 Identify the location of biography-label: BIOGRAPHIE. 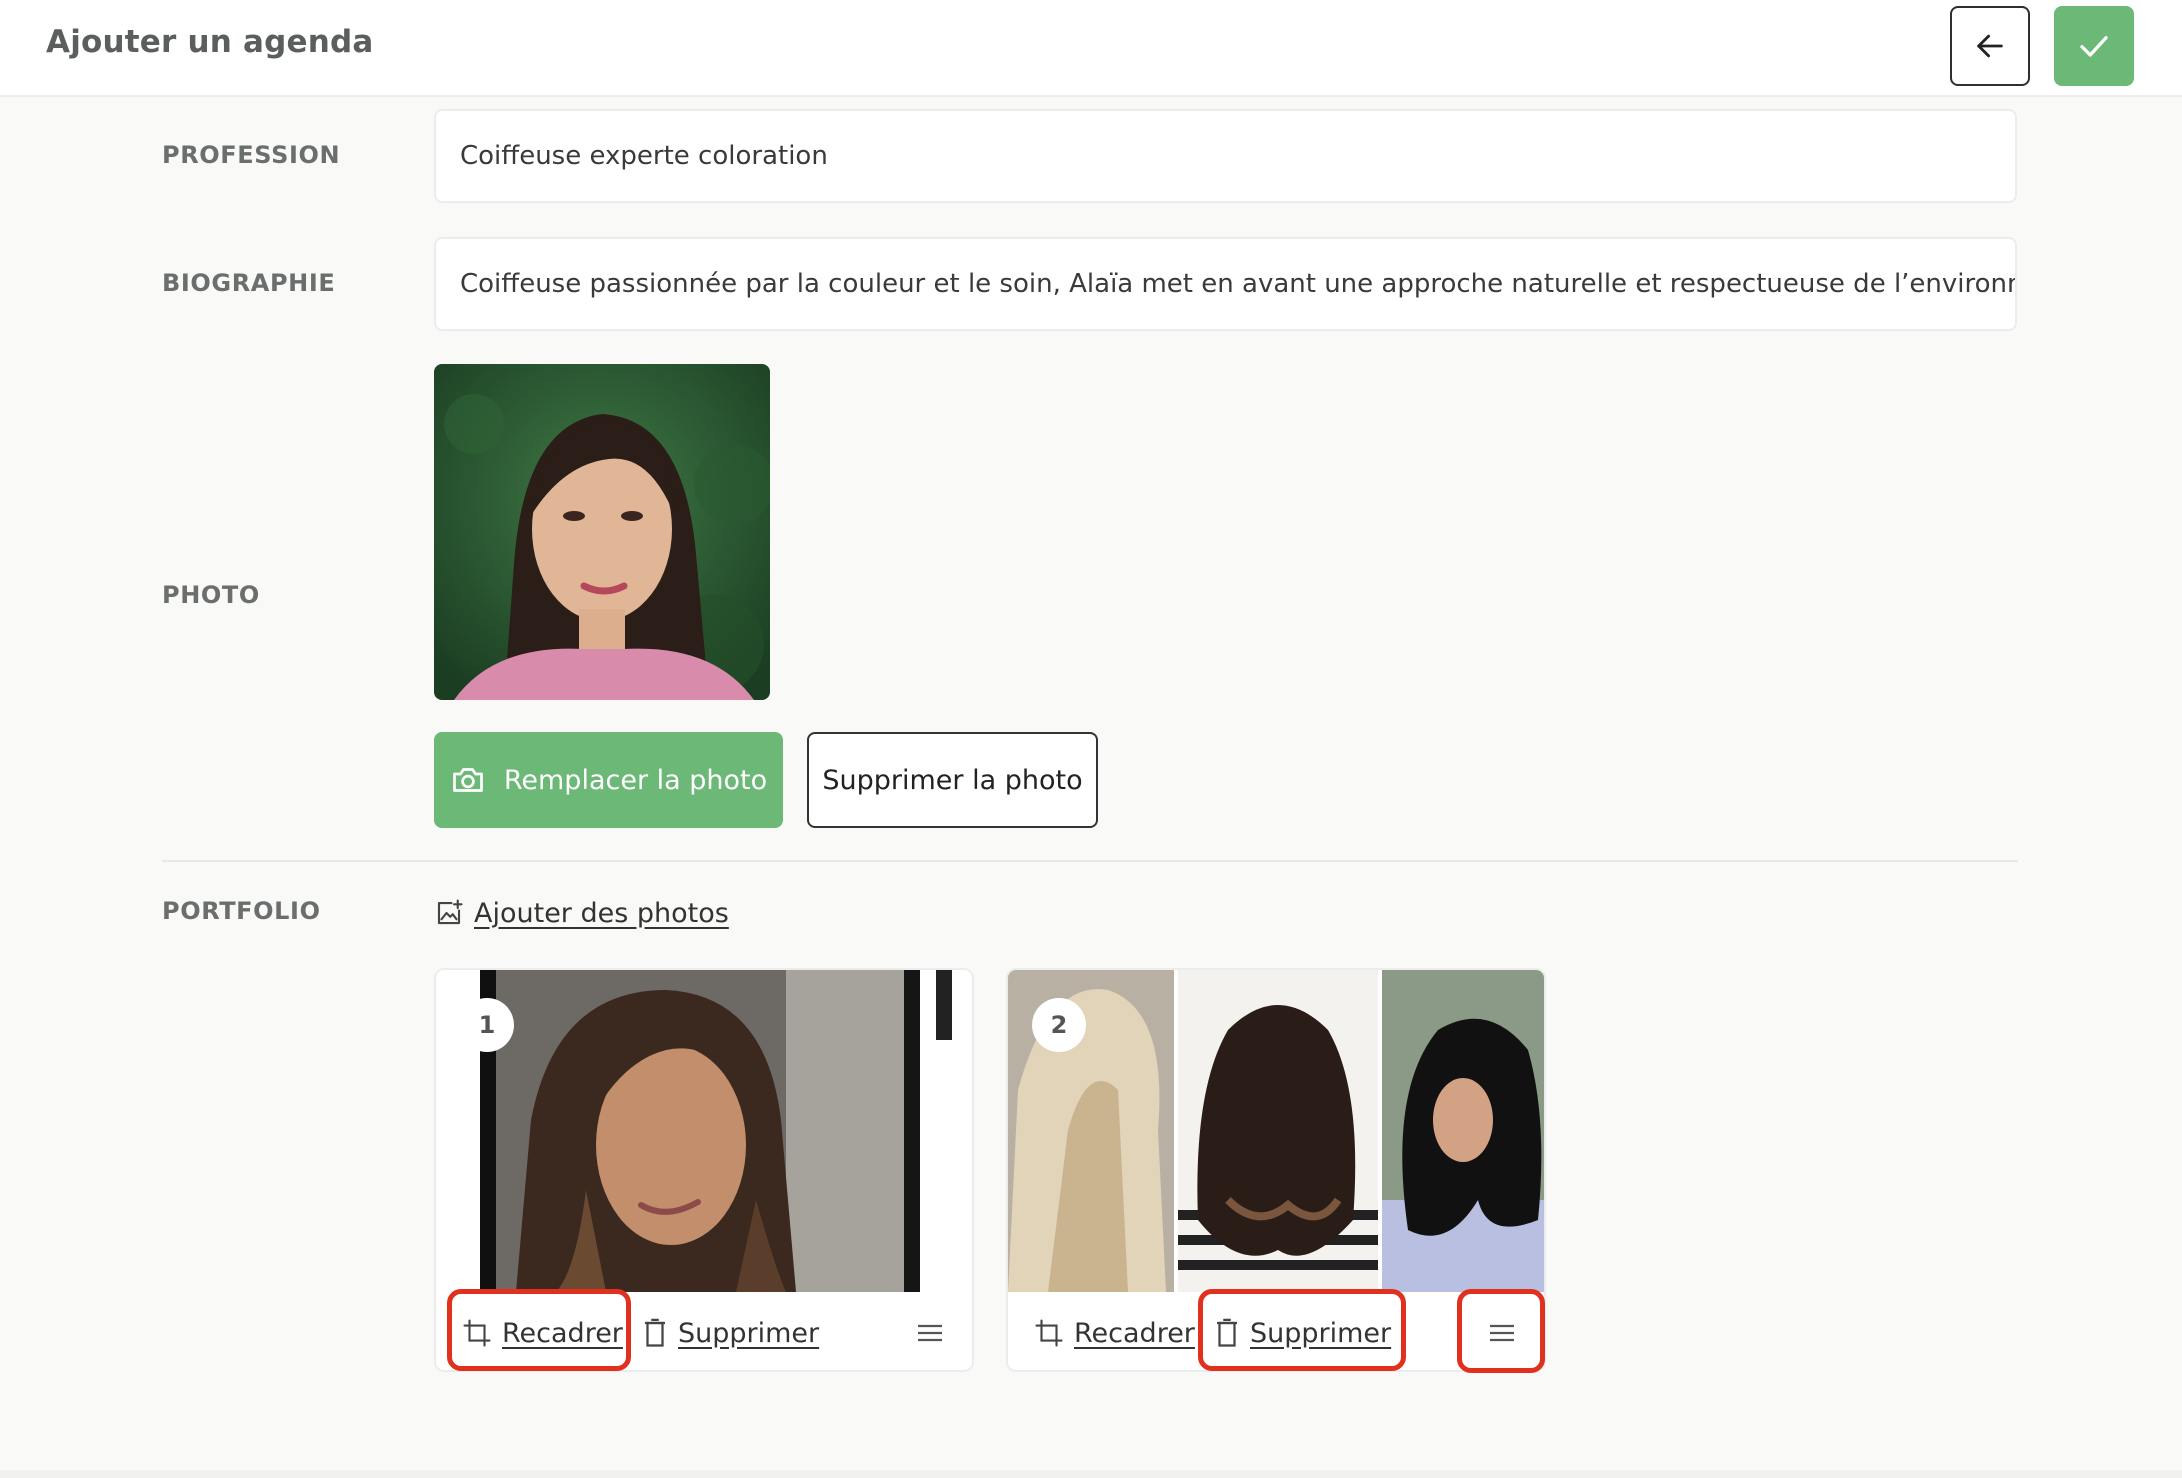
(249, 283).